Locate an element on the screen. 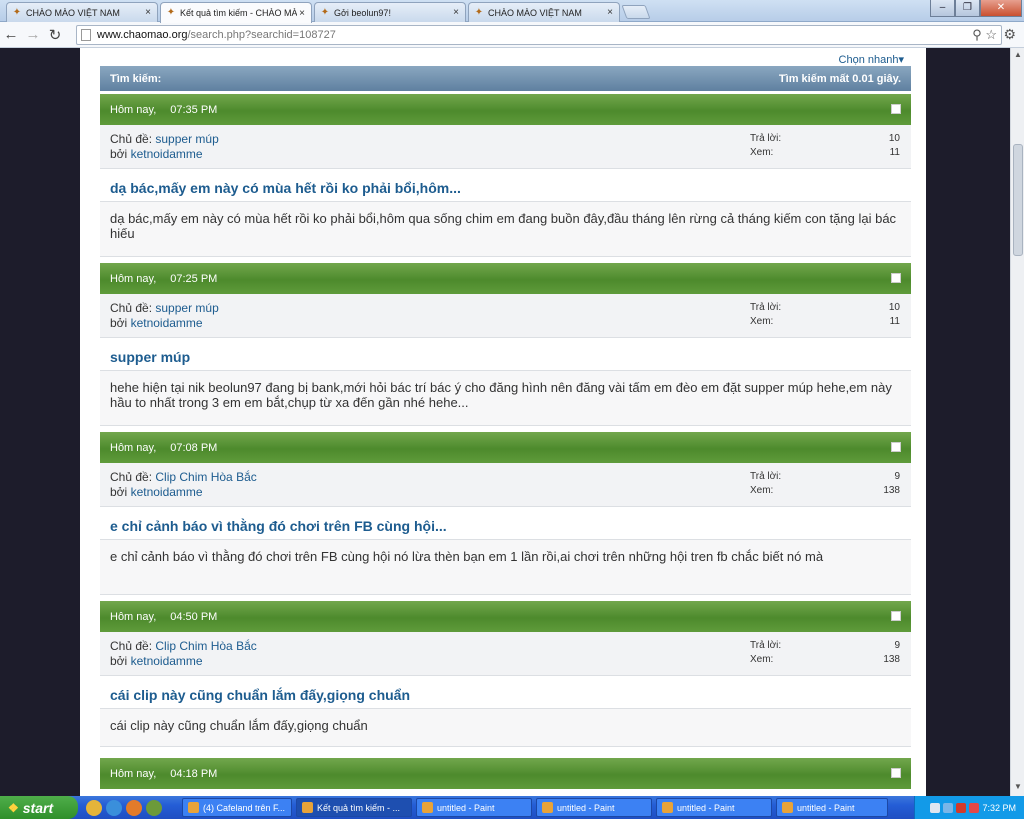 The image size is (1024, 819). search-time: Tìm kiếm mất 0.01 giây. is located at coordinates (839, 78).